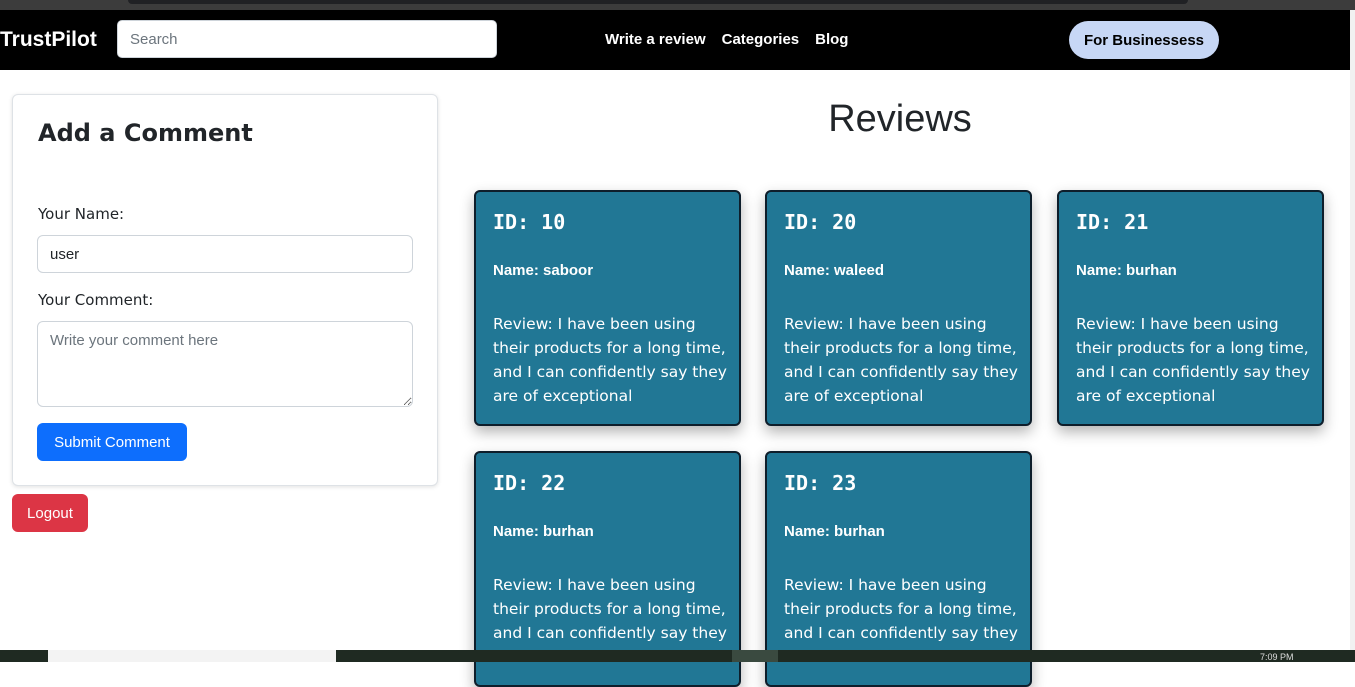 This screenshot has width=1355, height=687. What do you see at coordinates (1277, 657) in the screenshot?
I see `taskbar-clock: 7:09 PM` at bounding box center [1277, 657].